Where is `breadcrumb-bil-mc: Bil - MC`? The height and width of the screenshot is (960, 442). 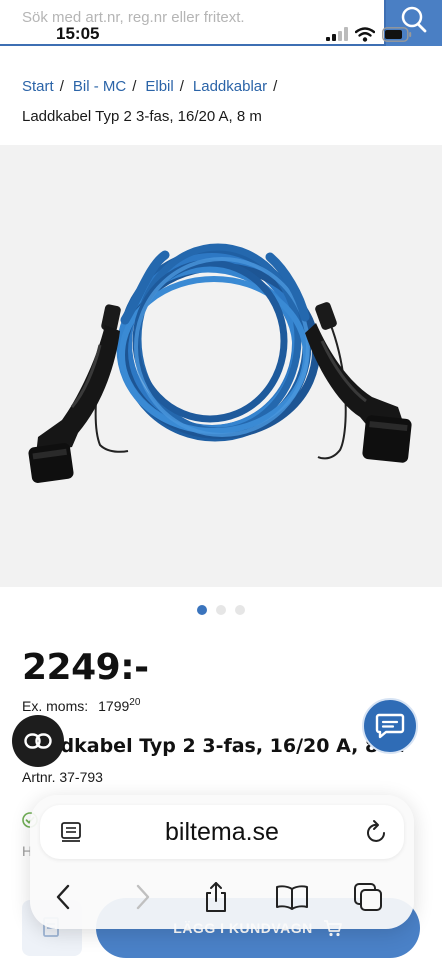
breadcrumb-bil-mc: Bil - MC is located at coordinates (99, 87).